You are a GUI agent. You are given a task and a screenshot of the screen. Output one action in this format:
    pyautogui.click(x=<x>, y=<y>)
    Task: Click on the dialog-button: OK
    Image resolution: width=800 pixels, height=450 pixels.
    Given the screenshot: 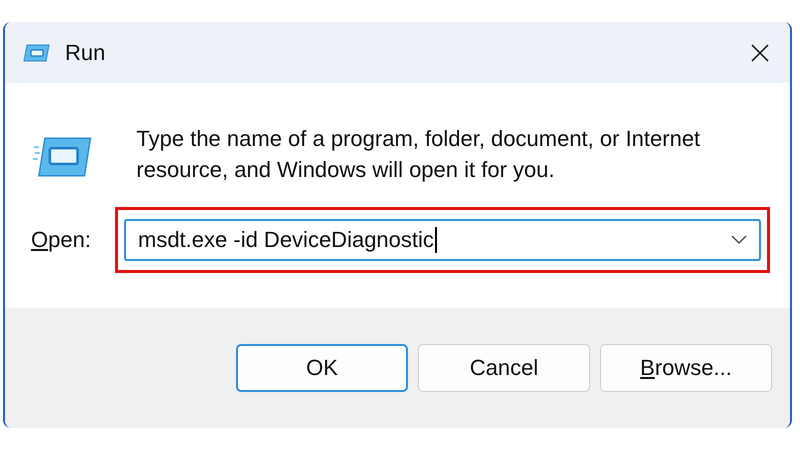 What is the action you would take?
    pyautogui.click(x=322, y=368)
    